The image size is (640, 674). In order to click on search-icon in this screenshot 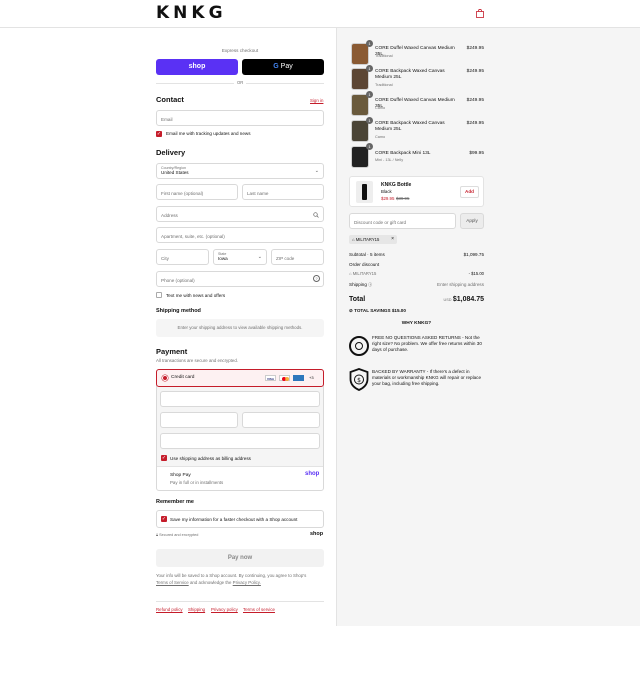, I will do `click(316, 215)`.